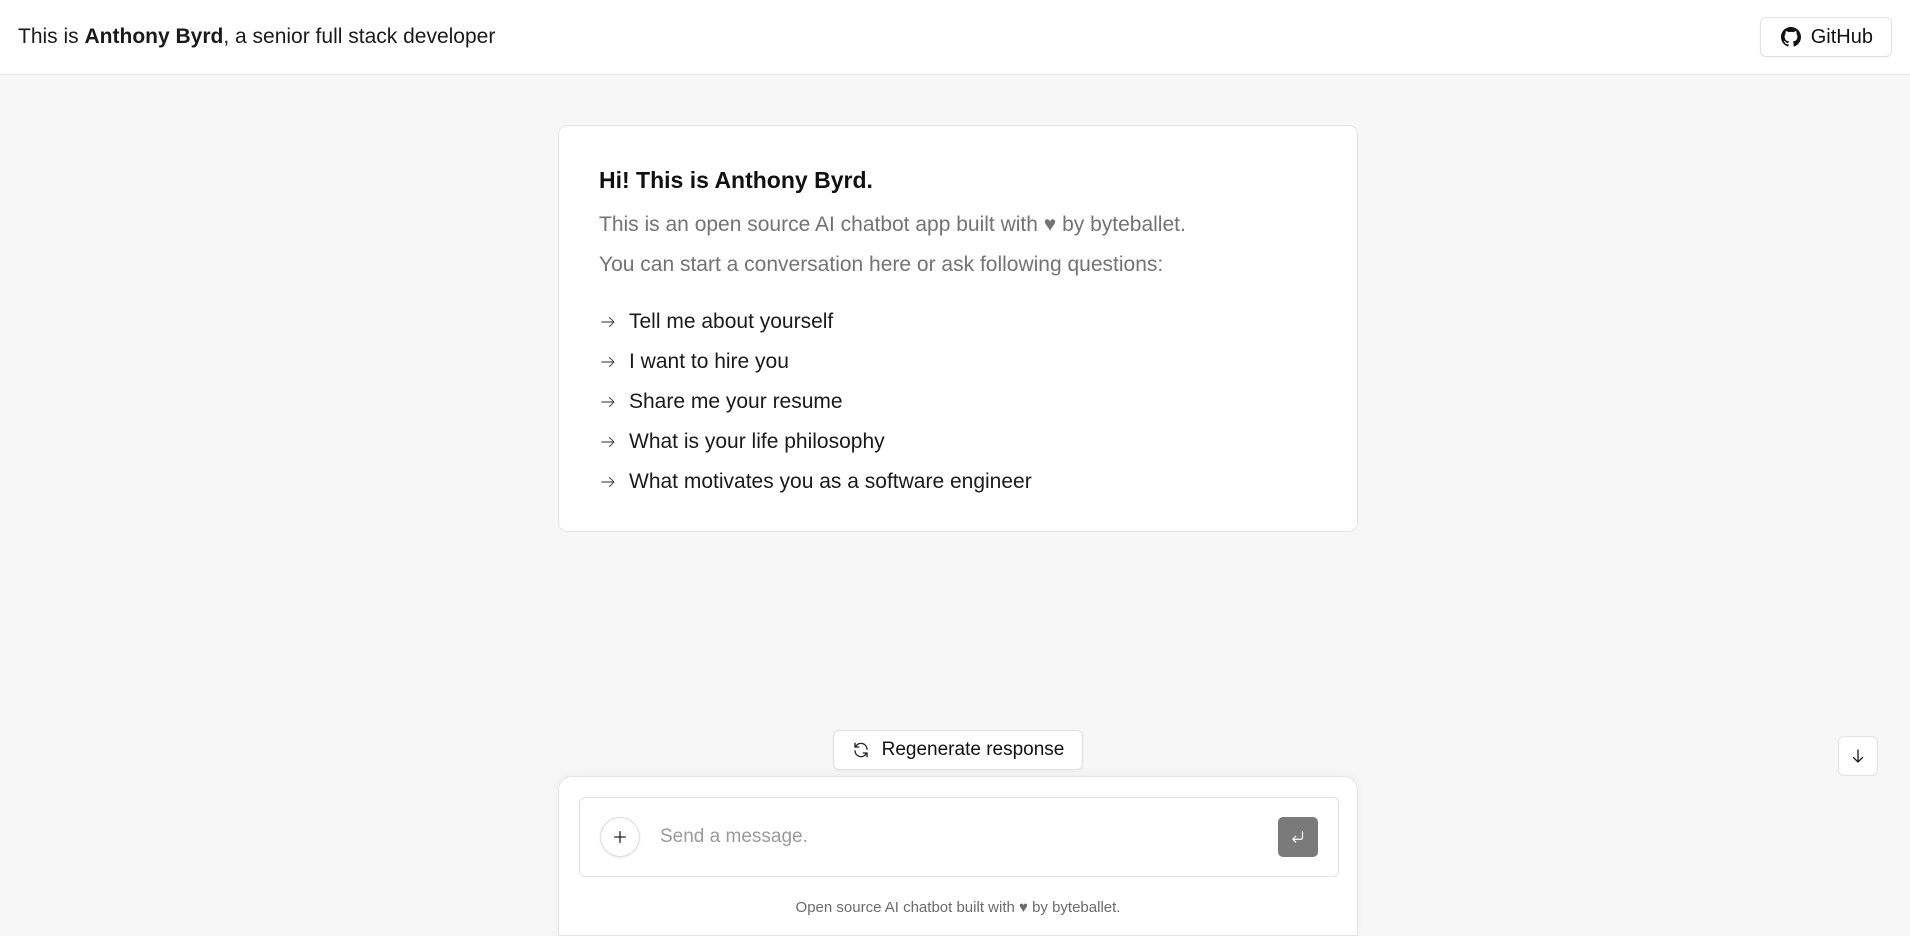 Image resolution: width=1910 pixels, height=936 pixels. Describe the element at coordinates (736, 180) in the screenshot. I see `intro-heading: Hi! This is Anthony Byrd.` at that location.